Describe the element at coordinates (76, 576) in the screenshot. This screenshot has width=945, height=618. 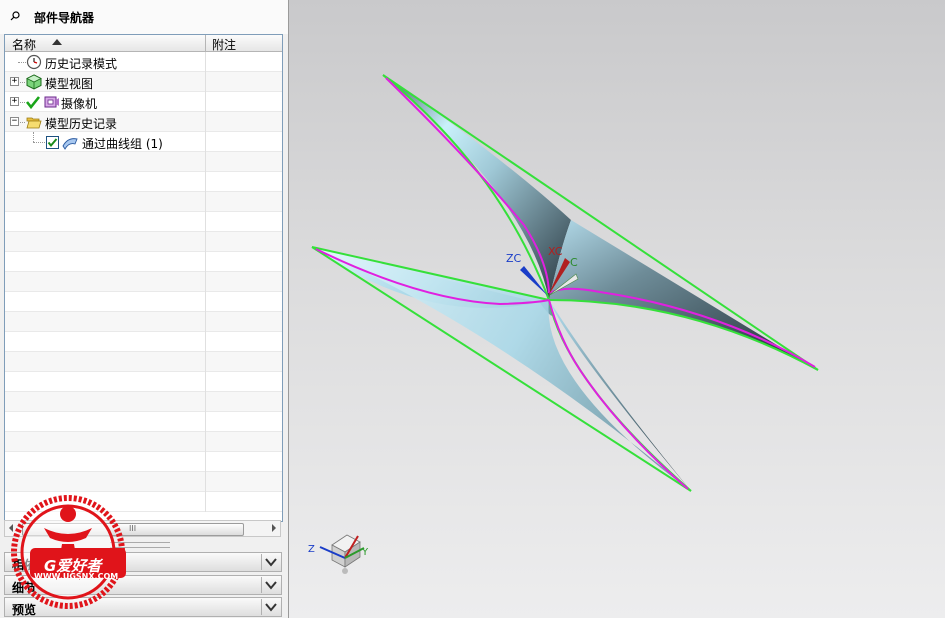
I see `watermark-url: WWW.UGSNX.COM` at that location.